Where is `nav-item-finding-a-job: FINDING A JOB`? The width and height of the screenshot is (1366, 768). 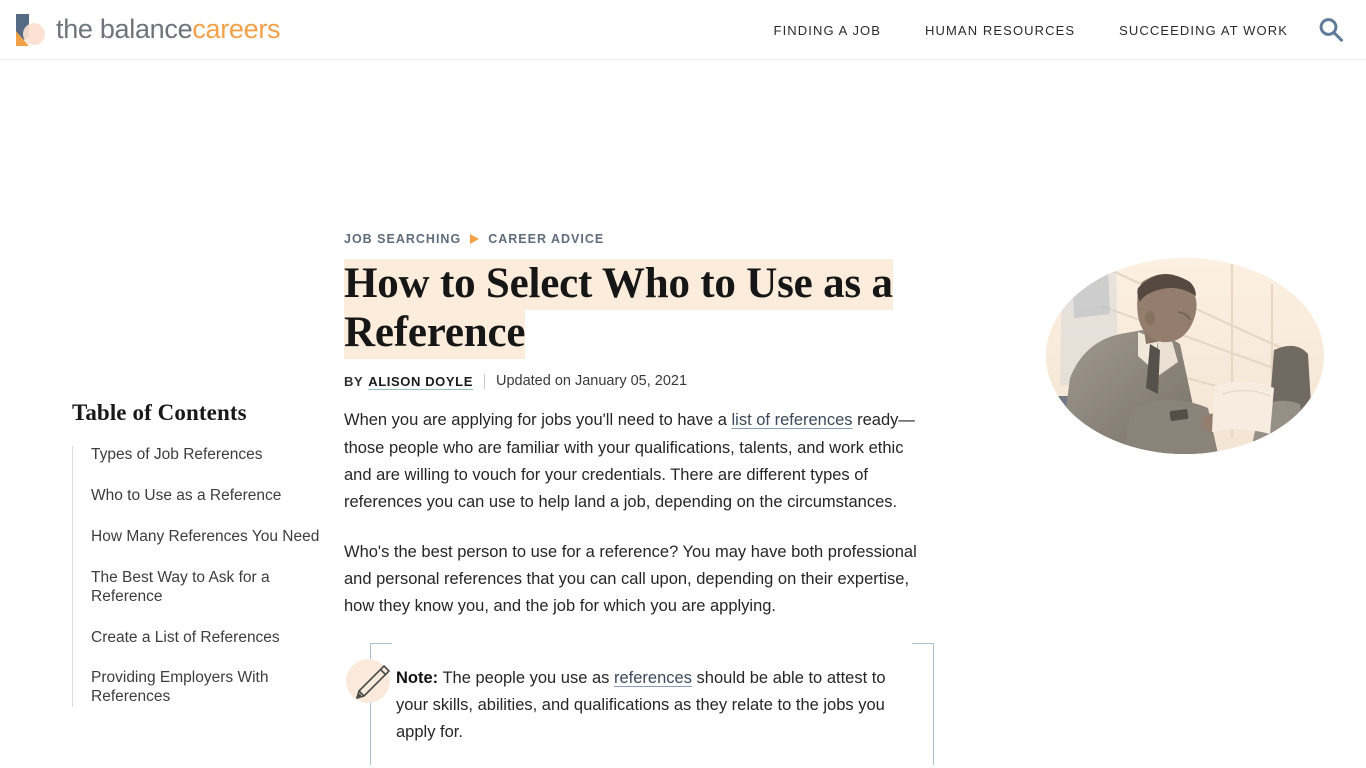
nav-item-finding-a-job: FINDING A JOB is located at coordinates (827, 30).